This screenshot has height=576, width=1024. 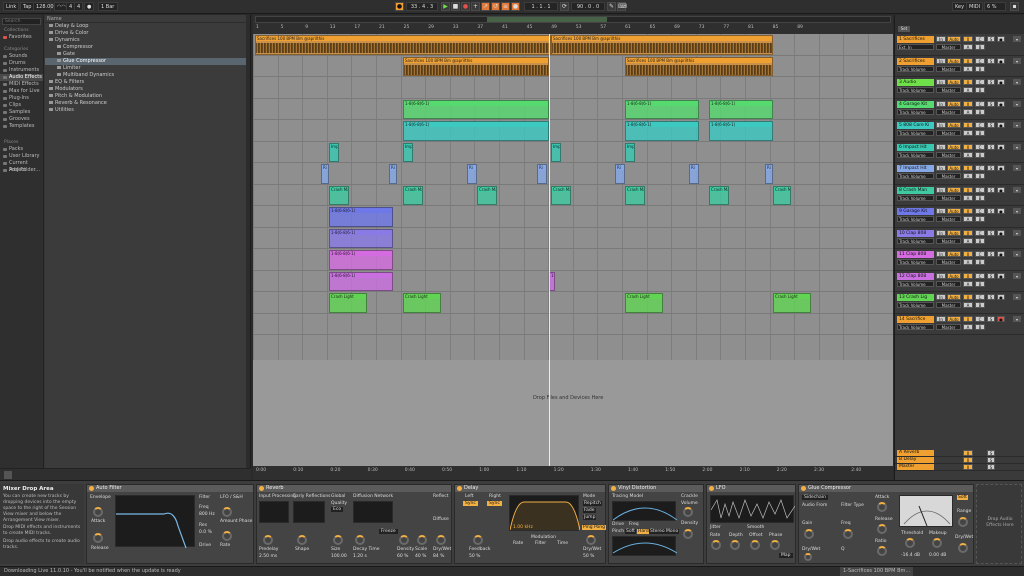 What do you see at coordinates (268, 540) in the screenshot?
I see `predelay-knob` at bounding box center [268, 540].